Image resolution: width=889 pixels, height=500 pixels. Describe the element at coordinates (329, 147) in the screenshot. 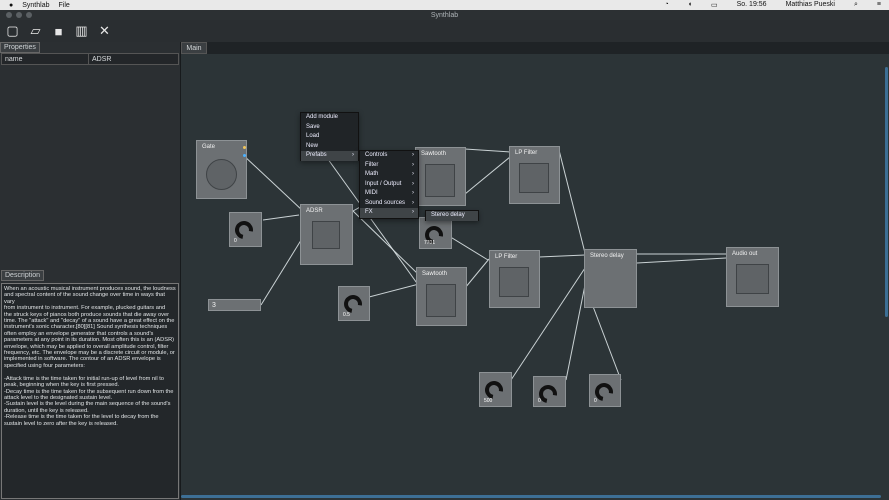

I see `menu-new: New` at that location.